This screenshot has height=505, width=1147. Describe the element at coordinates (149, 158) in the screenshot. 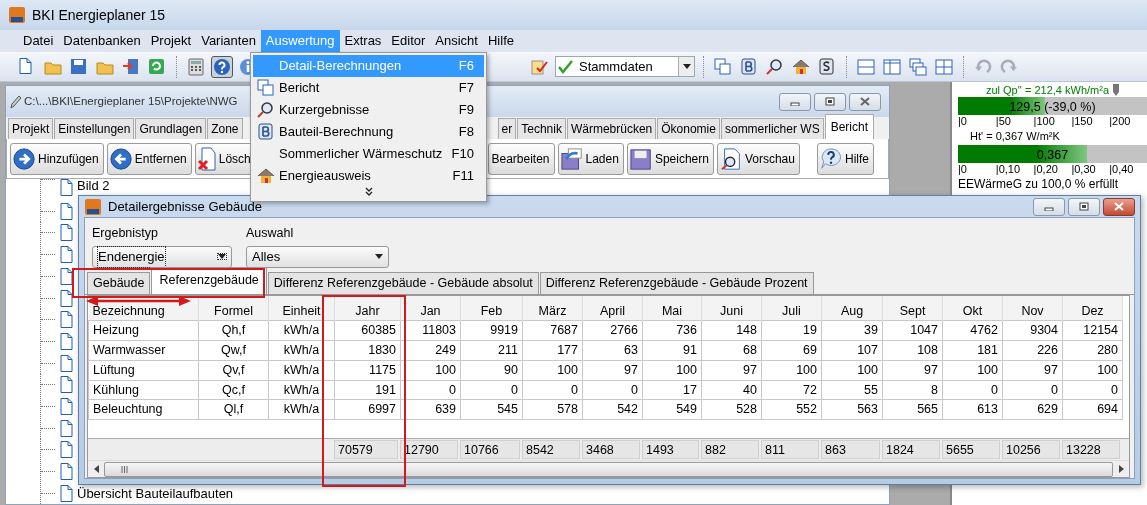

I see `toolbar-button: Entfernen` at that location.